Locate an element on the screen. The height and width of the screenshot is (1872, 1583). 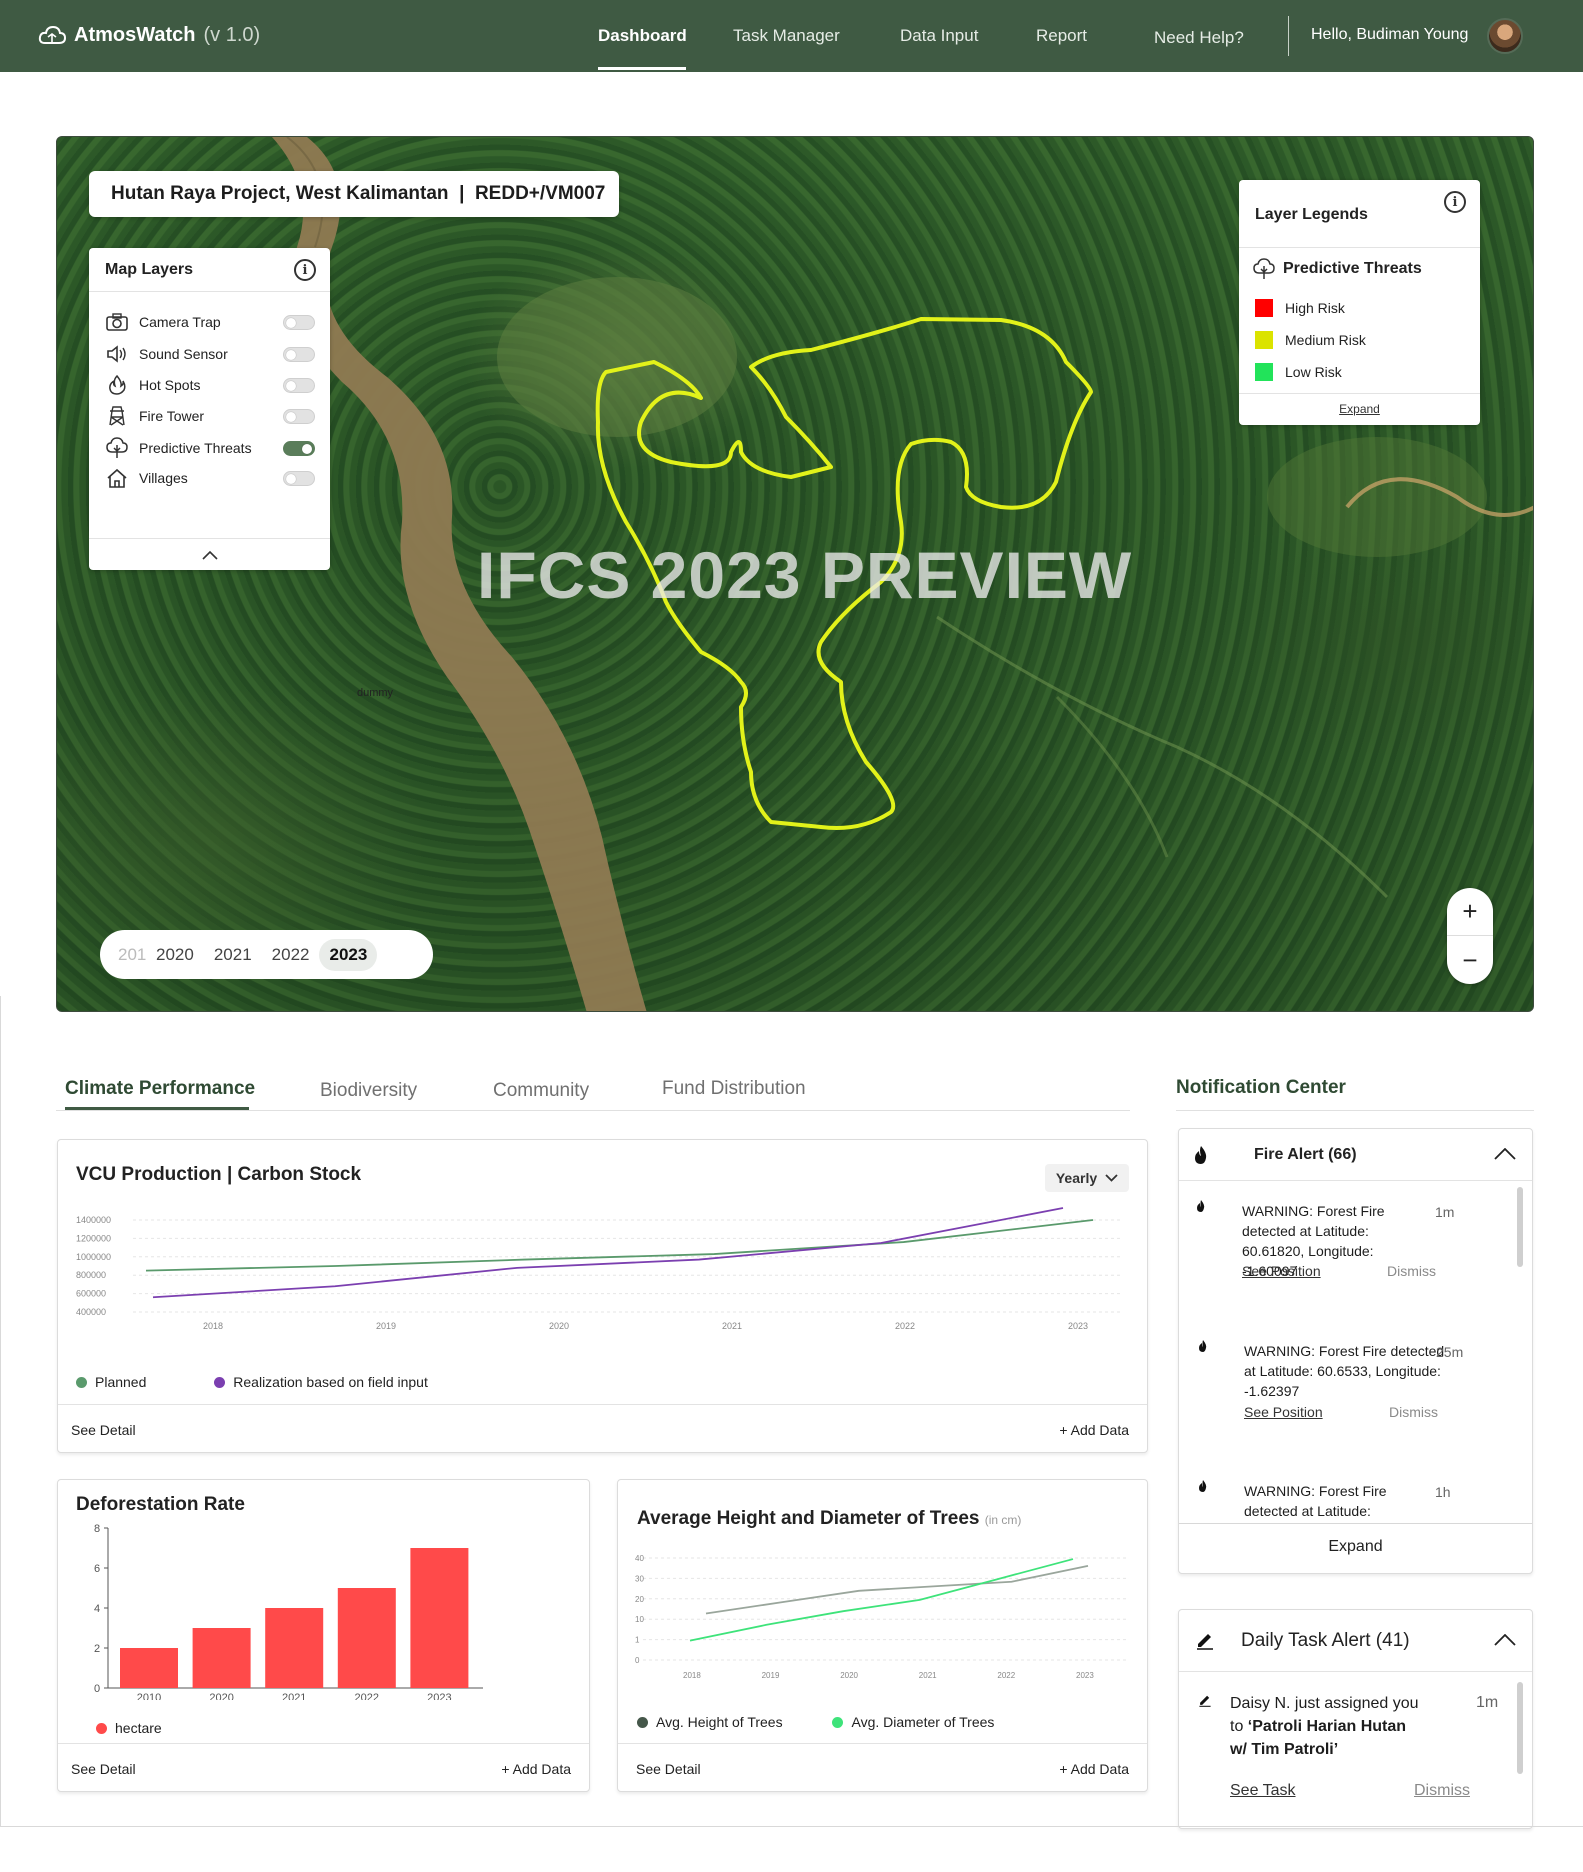
trail is located at coordinates (1162, 757).